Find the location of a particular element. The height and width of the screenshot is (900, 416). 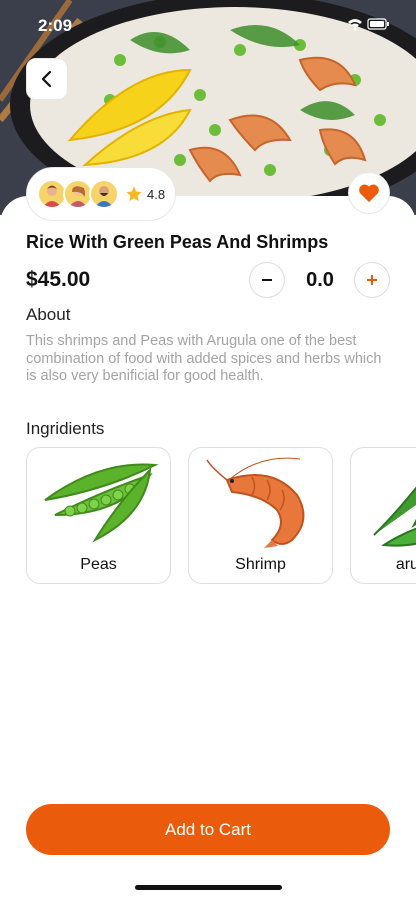

wifi-icon is located at coordinates (355, 25).